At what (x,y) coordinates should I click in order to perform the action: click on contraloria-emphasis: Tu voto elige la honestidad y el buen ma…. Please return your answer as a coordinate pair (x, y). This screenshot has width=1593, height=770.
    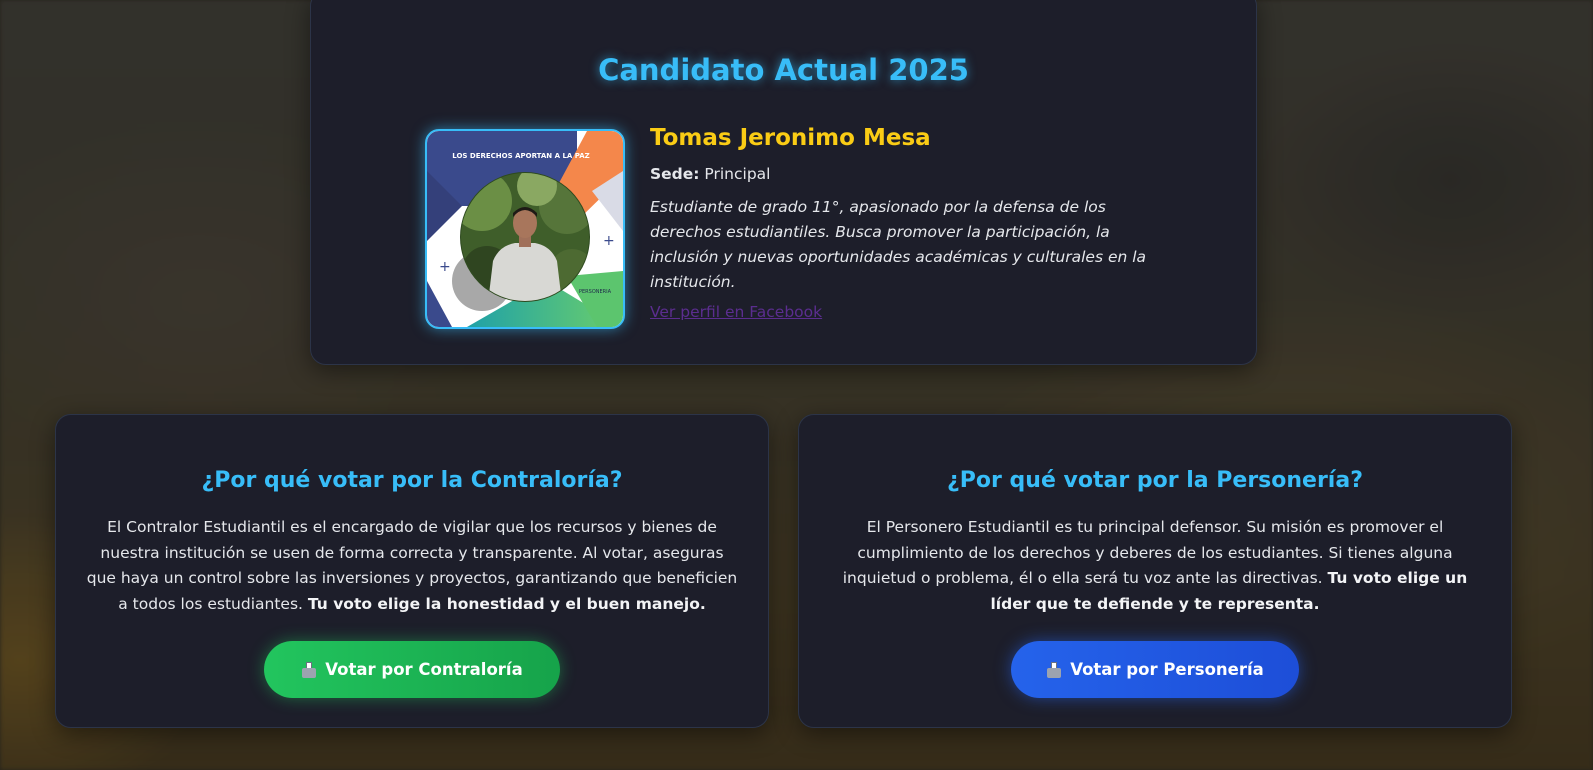
    Looking at the image, I should click on (506, 603).